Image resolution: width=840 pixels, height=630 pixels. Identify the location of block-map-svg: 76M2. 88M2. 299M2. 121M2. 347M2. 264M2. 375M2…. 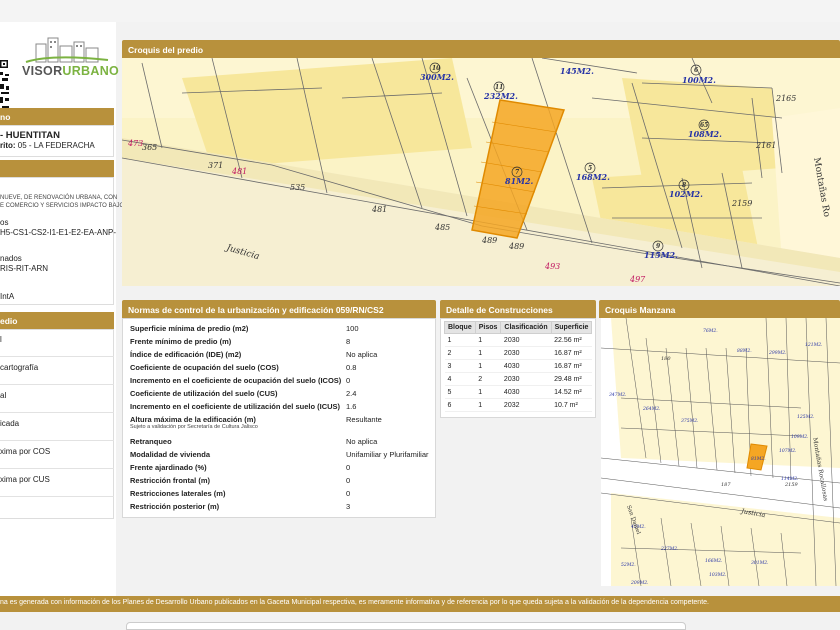
(720, 452).